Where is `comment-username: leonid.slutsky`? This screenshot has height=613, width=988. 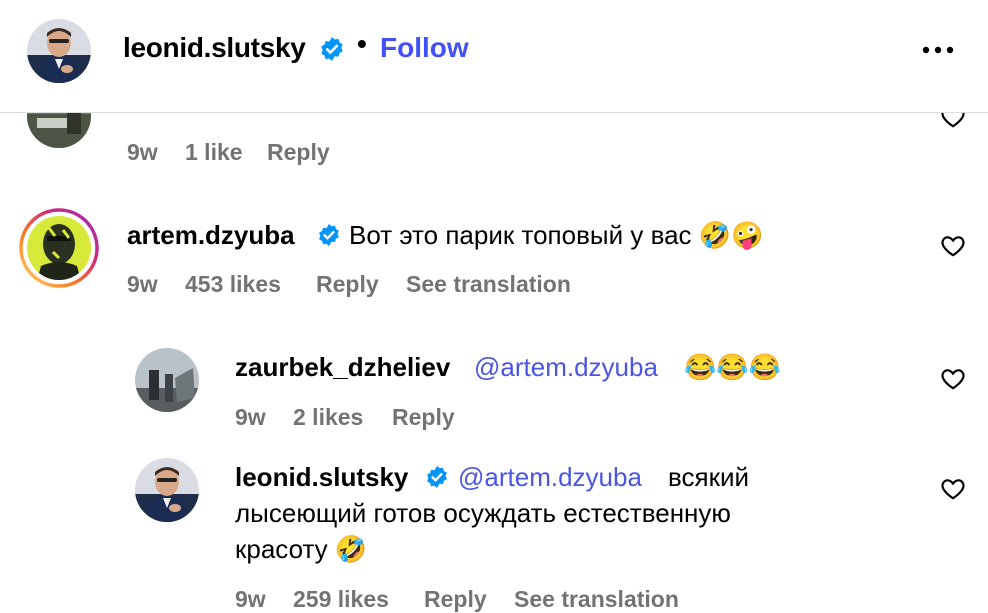
comment-username: leonid.slutsky is located at coordinates (321, 477).